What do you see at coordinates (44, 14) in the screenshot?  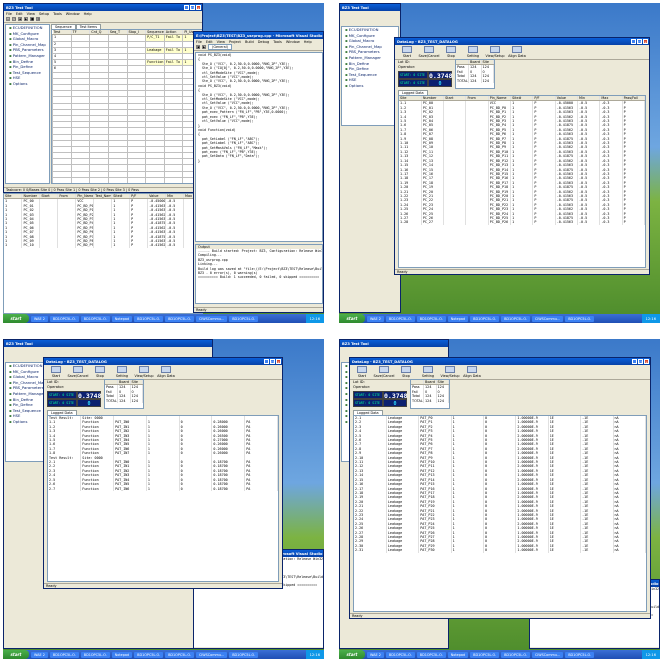 I see `menu-item: Setup` at bounding box center [44, 14].